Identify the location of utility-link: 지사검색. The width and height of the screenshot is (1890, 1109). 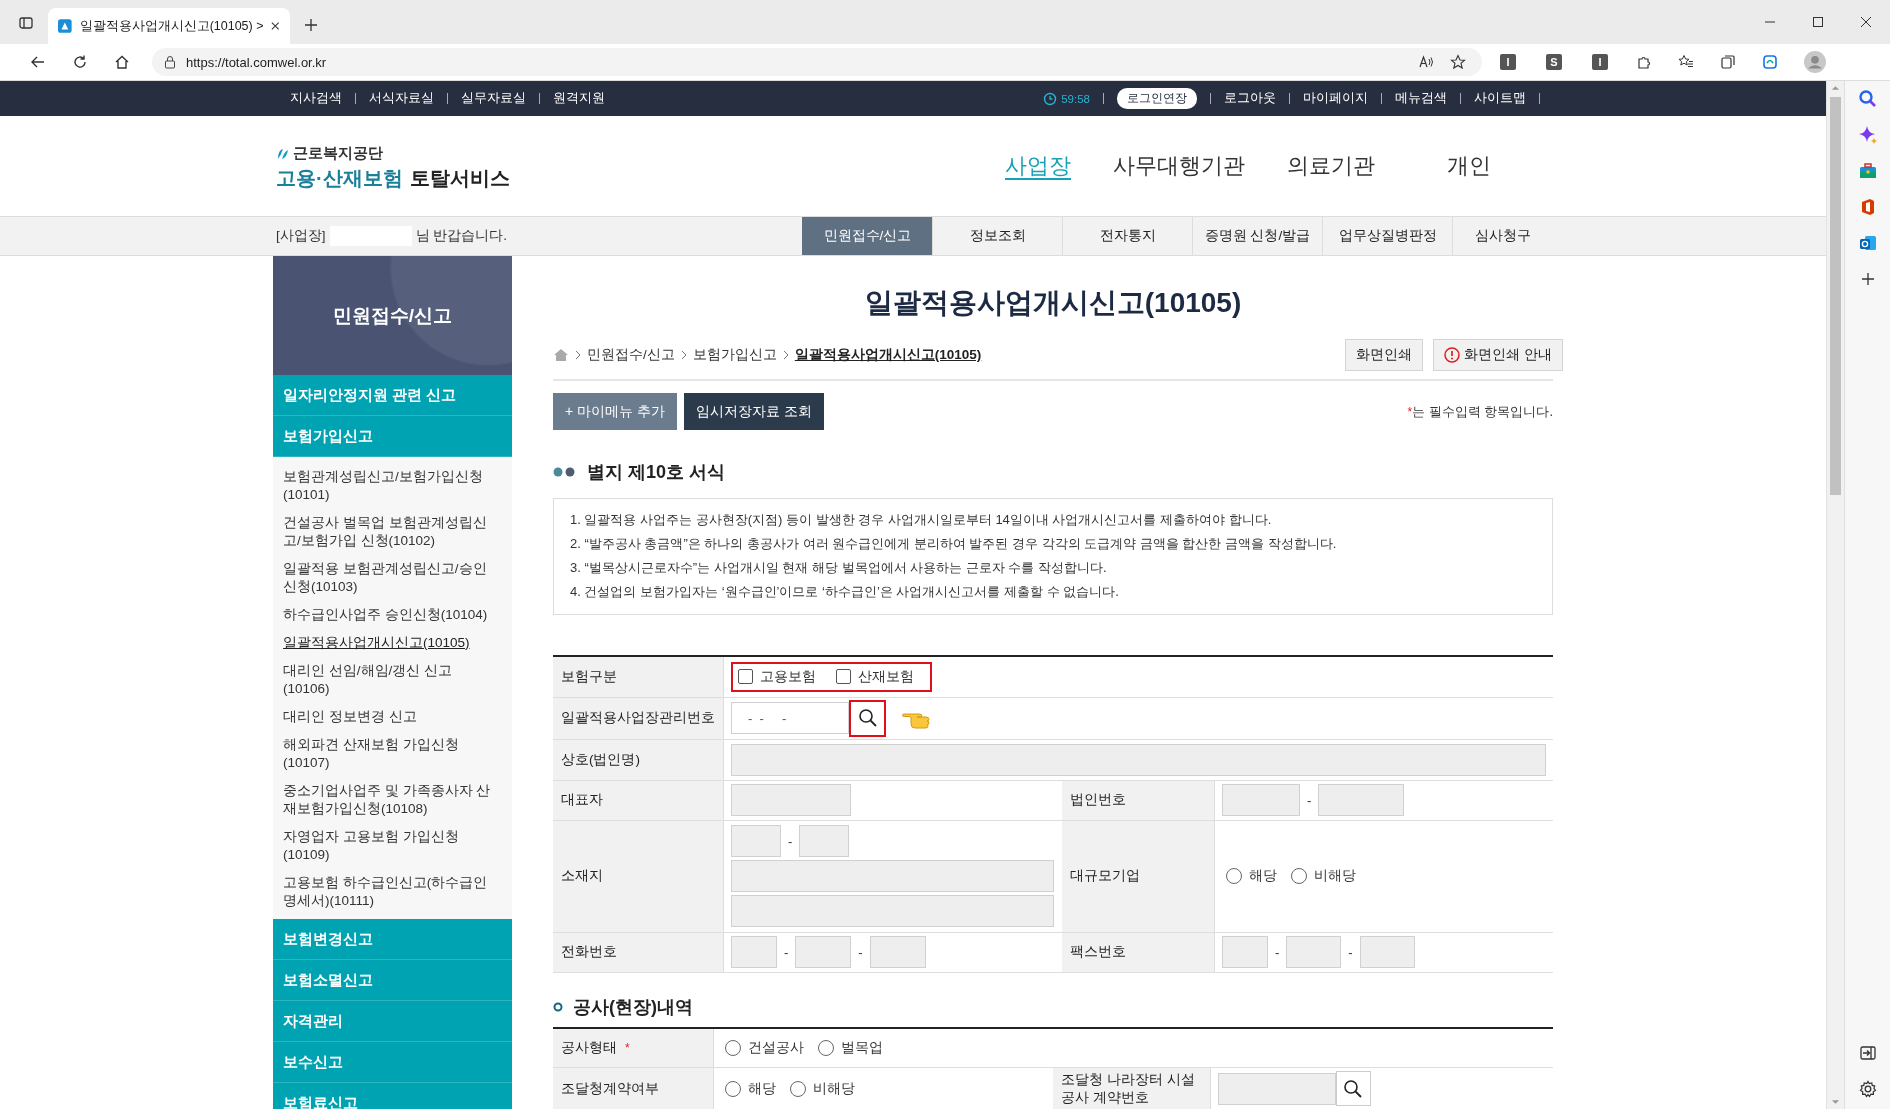
(316, 98).